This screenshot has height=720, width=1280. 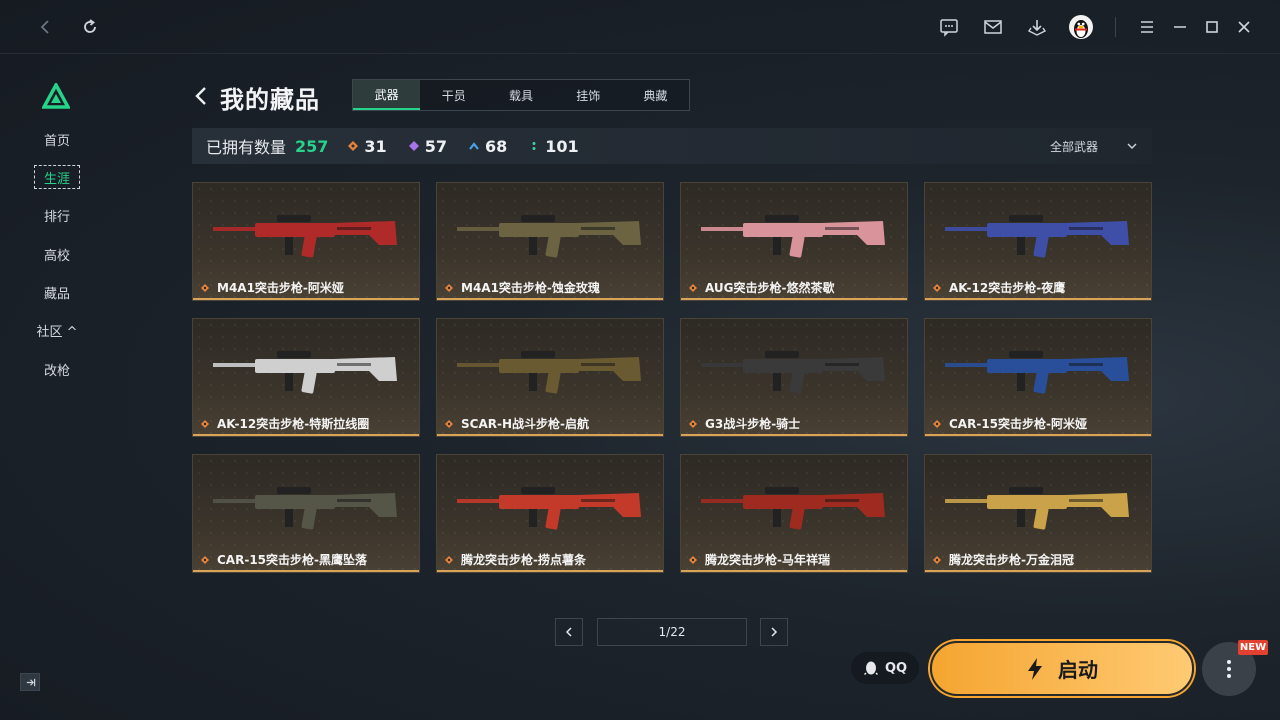 I want to click on weapon-name: SCAR-H战斗步枪-启航, so click(x=525, y=424).